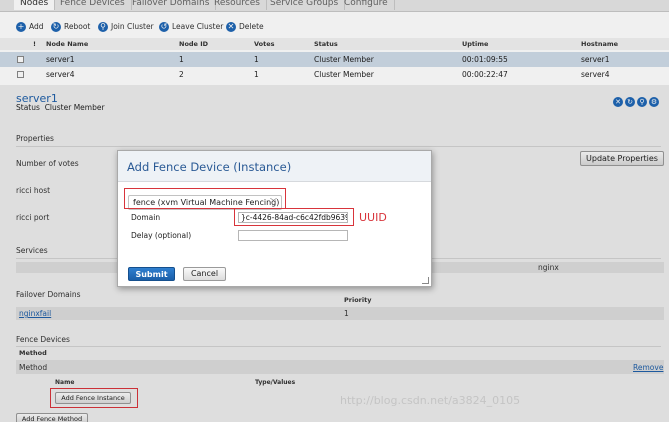 The height and width of the screenshot is (422, 669). What do you see at coordinates (209, 167) in the screenshot?
I see `dialog-title: Add Fence Device (Instance)` at bounding box center [209, 167].